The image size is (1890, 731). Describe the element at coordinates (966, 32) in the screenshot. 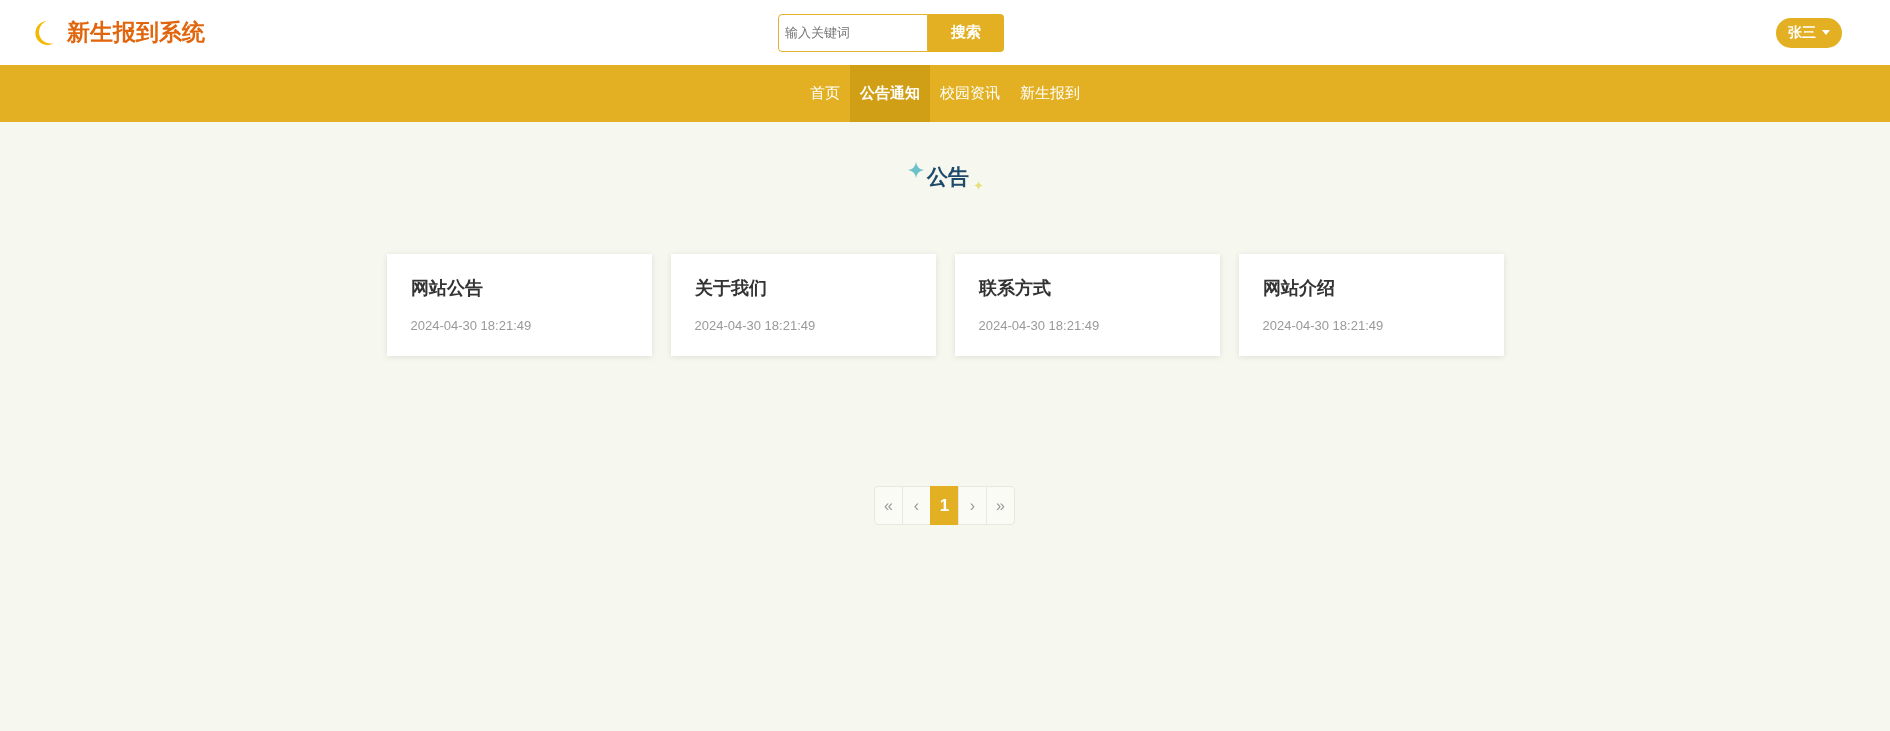

I see `search-button: 搜索` at that location.